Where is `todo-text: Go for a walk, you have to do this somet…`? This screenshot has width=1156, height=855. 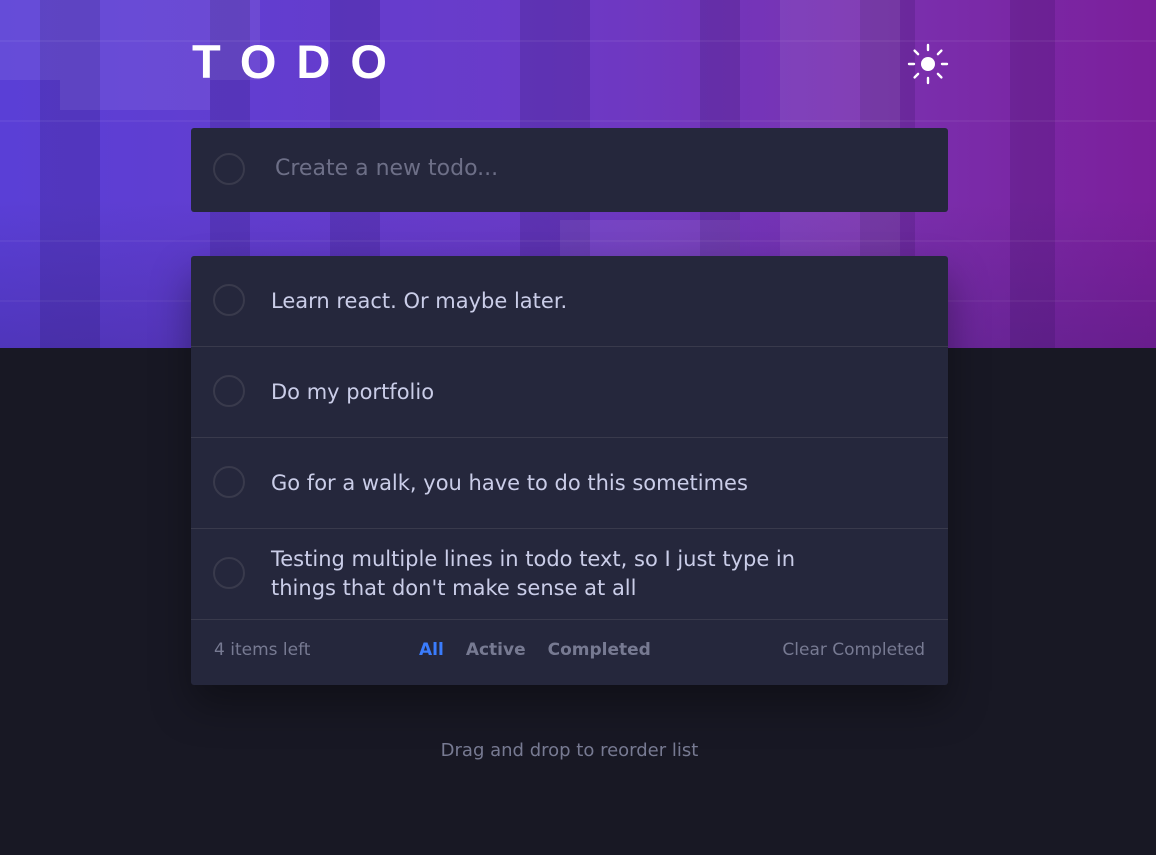
todo-text: Go for a walk, you have to do this somet… is located at coordinates (564, 483).